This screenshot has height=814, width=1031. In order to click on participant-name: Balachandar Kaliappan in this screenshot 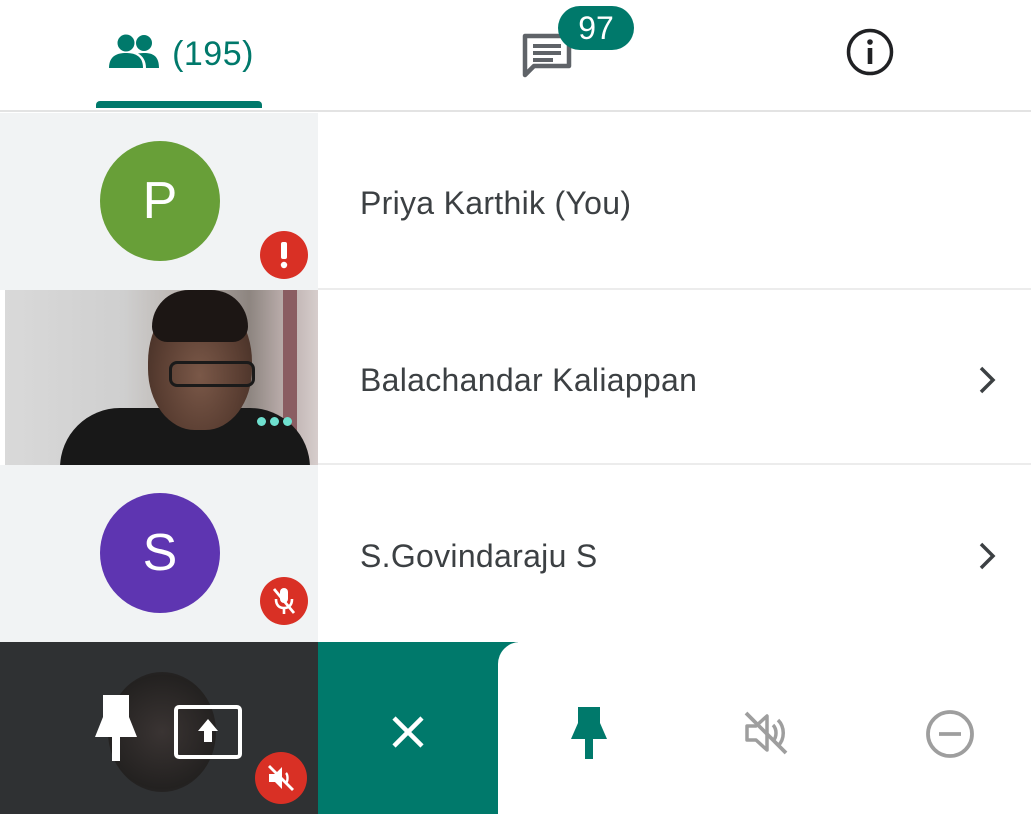, I will do `click(529, 380)`.